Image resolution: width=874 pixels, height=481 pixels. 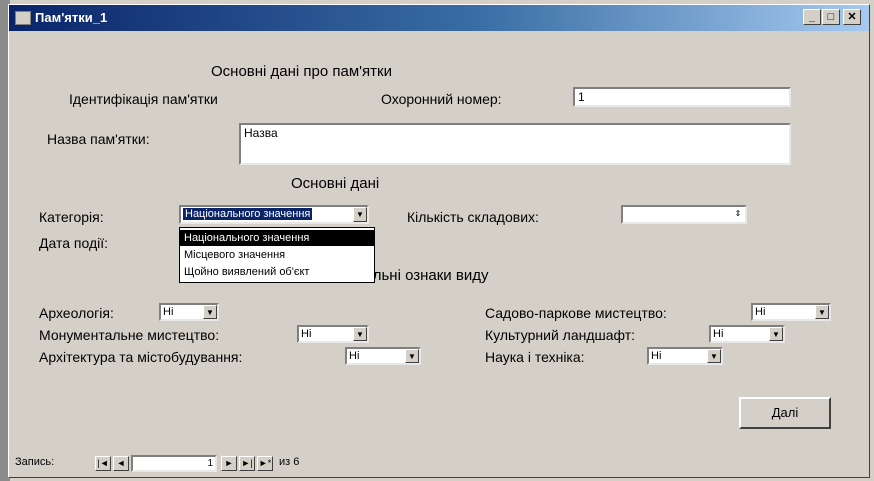 I want to click on record-count: из 6, so click(x=289, y=462).